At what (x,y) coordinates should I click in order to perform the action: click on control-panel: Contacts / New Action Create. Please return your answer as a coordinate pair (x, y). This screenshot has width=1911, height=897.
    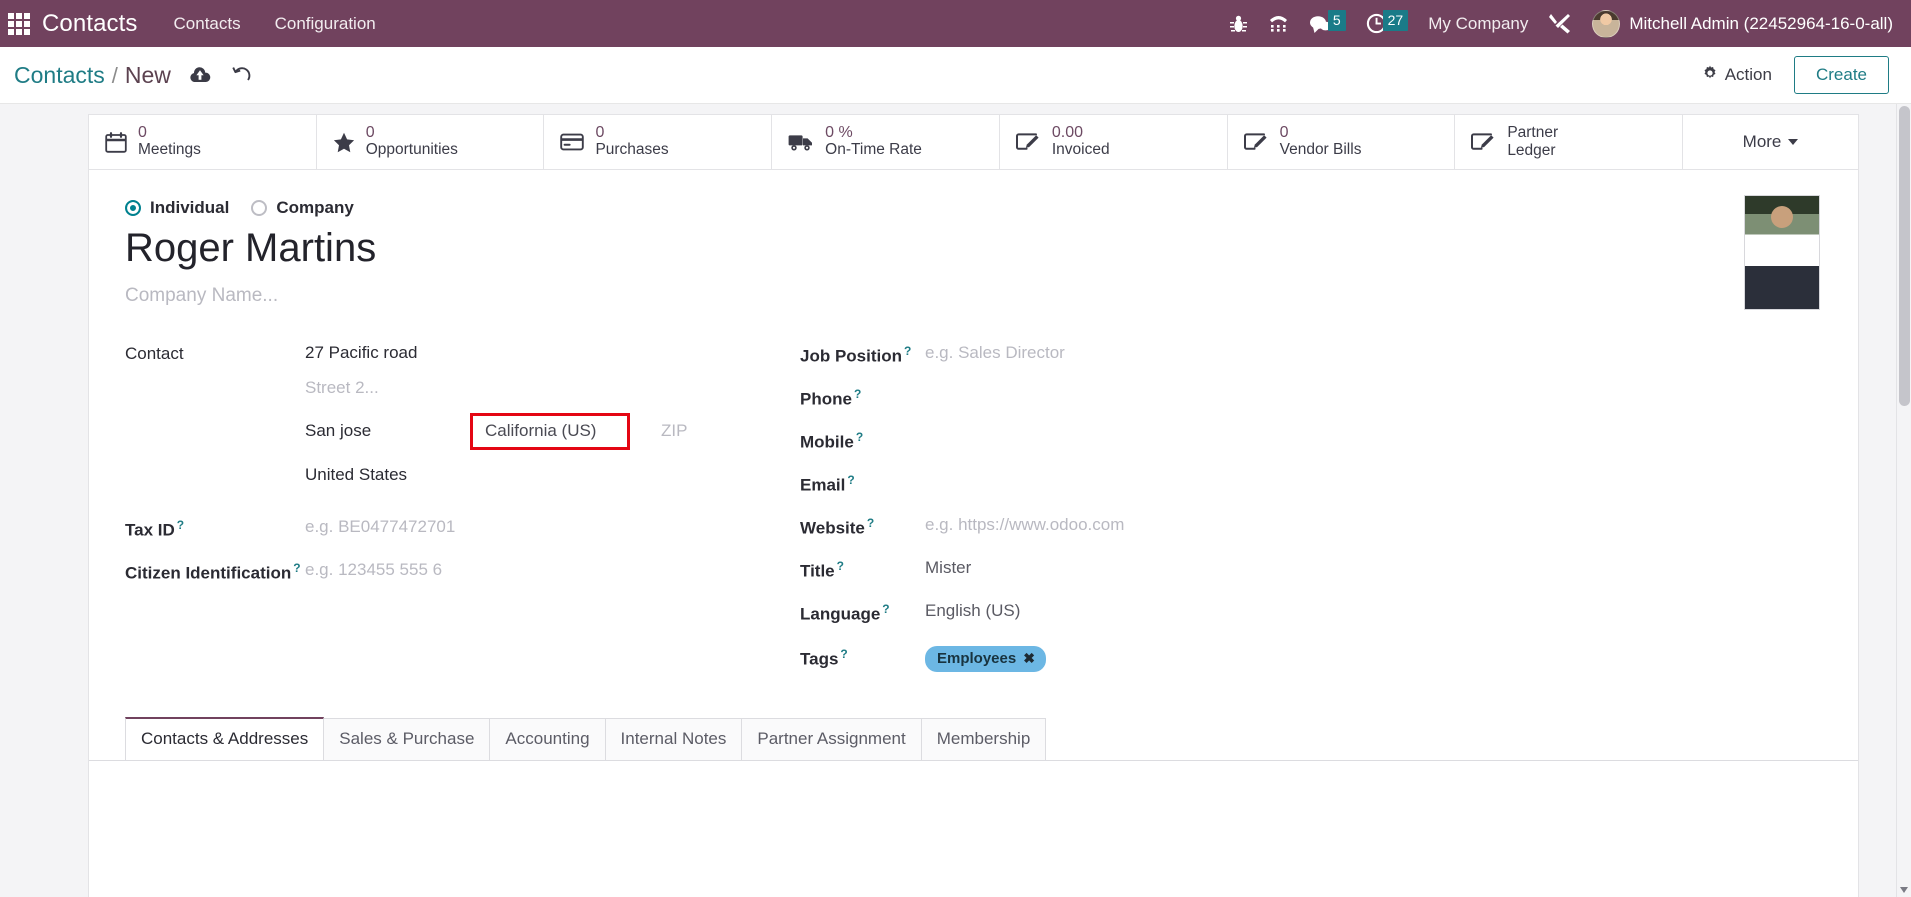
    Looking at the image, I should click on (955, 75).